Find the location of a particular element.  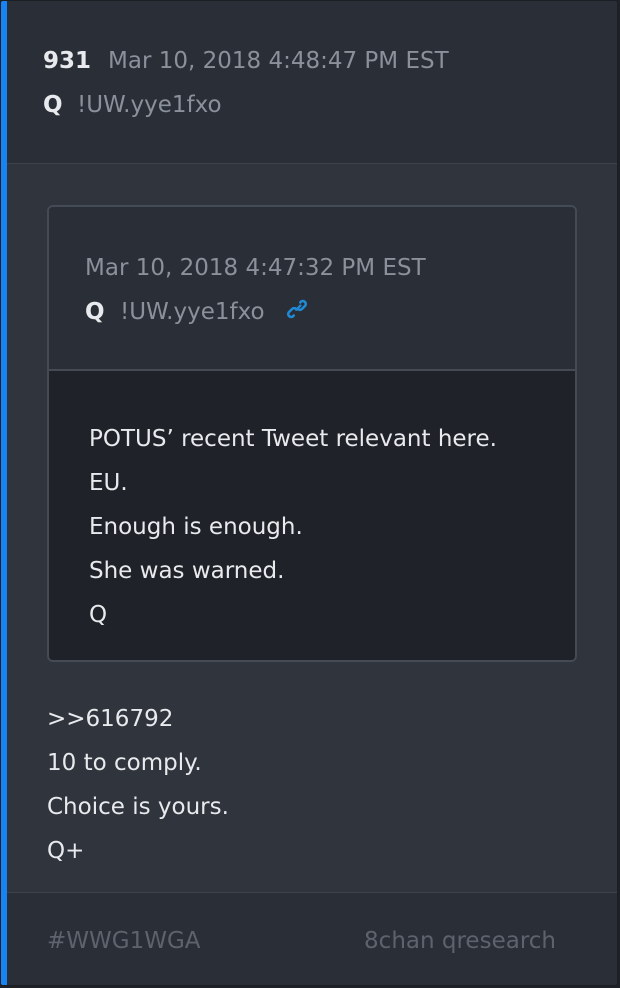

source-label: 8chan qresearch is located at coordinates (460, 941).